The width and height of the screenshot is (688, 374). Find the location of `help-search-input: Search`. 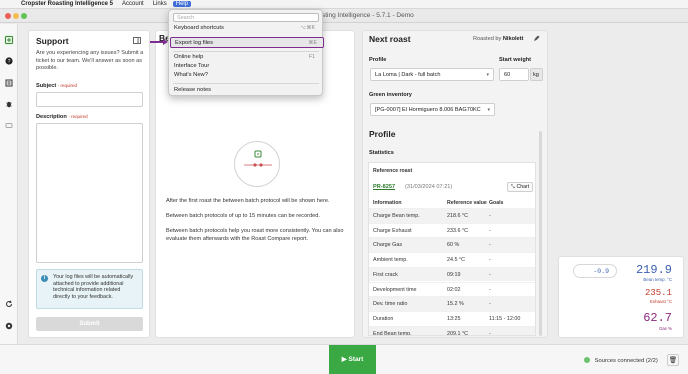

help-search-input: Search is located at coordinates (246, 17).